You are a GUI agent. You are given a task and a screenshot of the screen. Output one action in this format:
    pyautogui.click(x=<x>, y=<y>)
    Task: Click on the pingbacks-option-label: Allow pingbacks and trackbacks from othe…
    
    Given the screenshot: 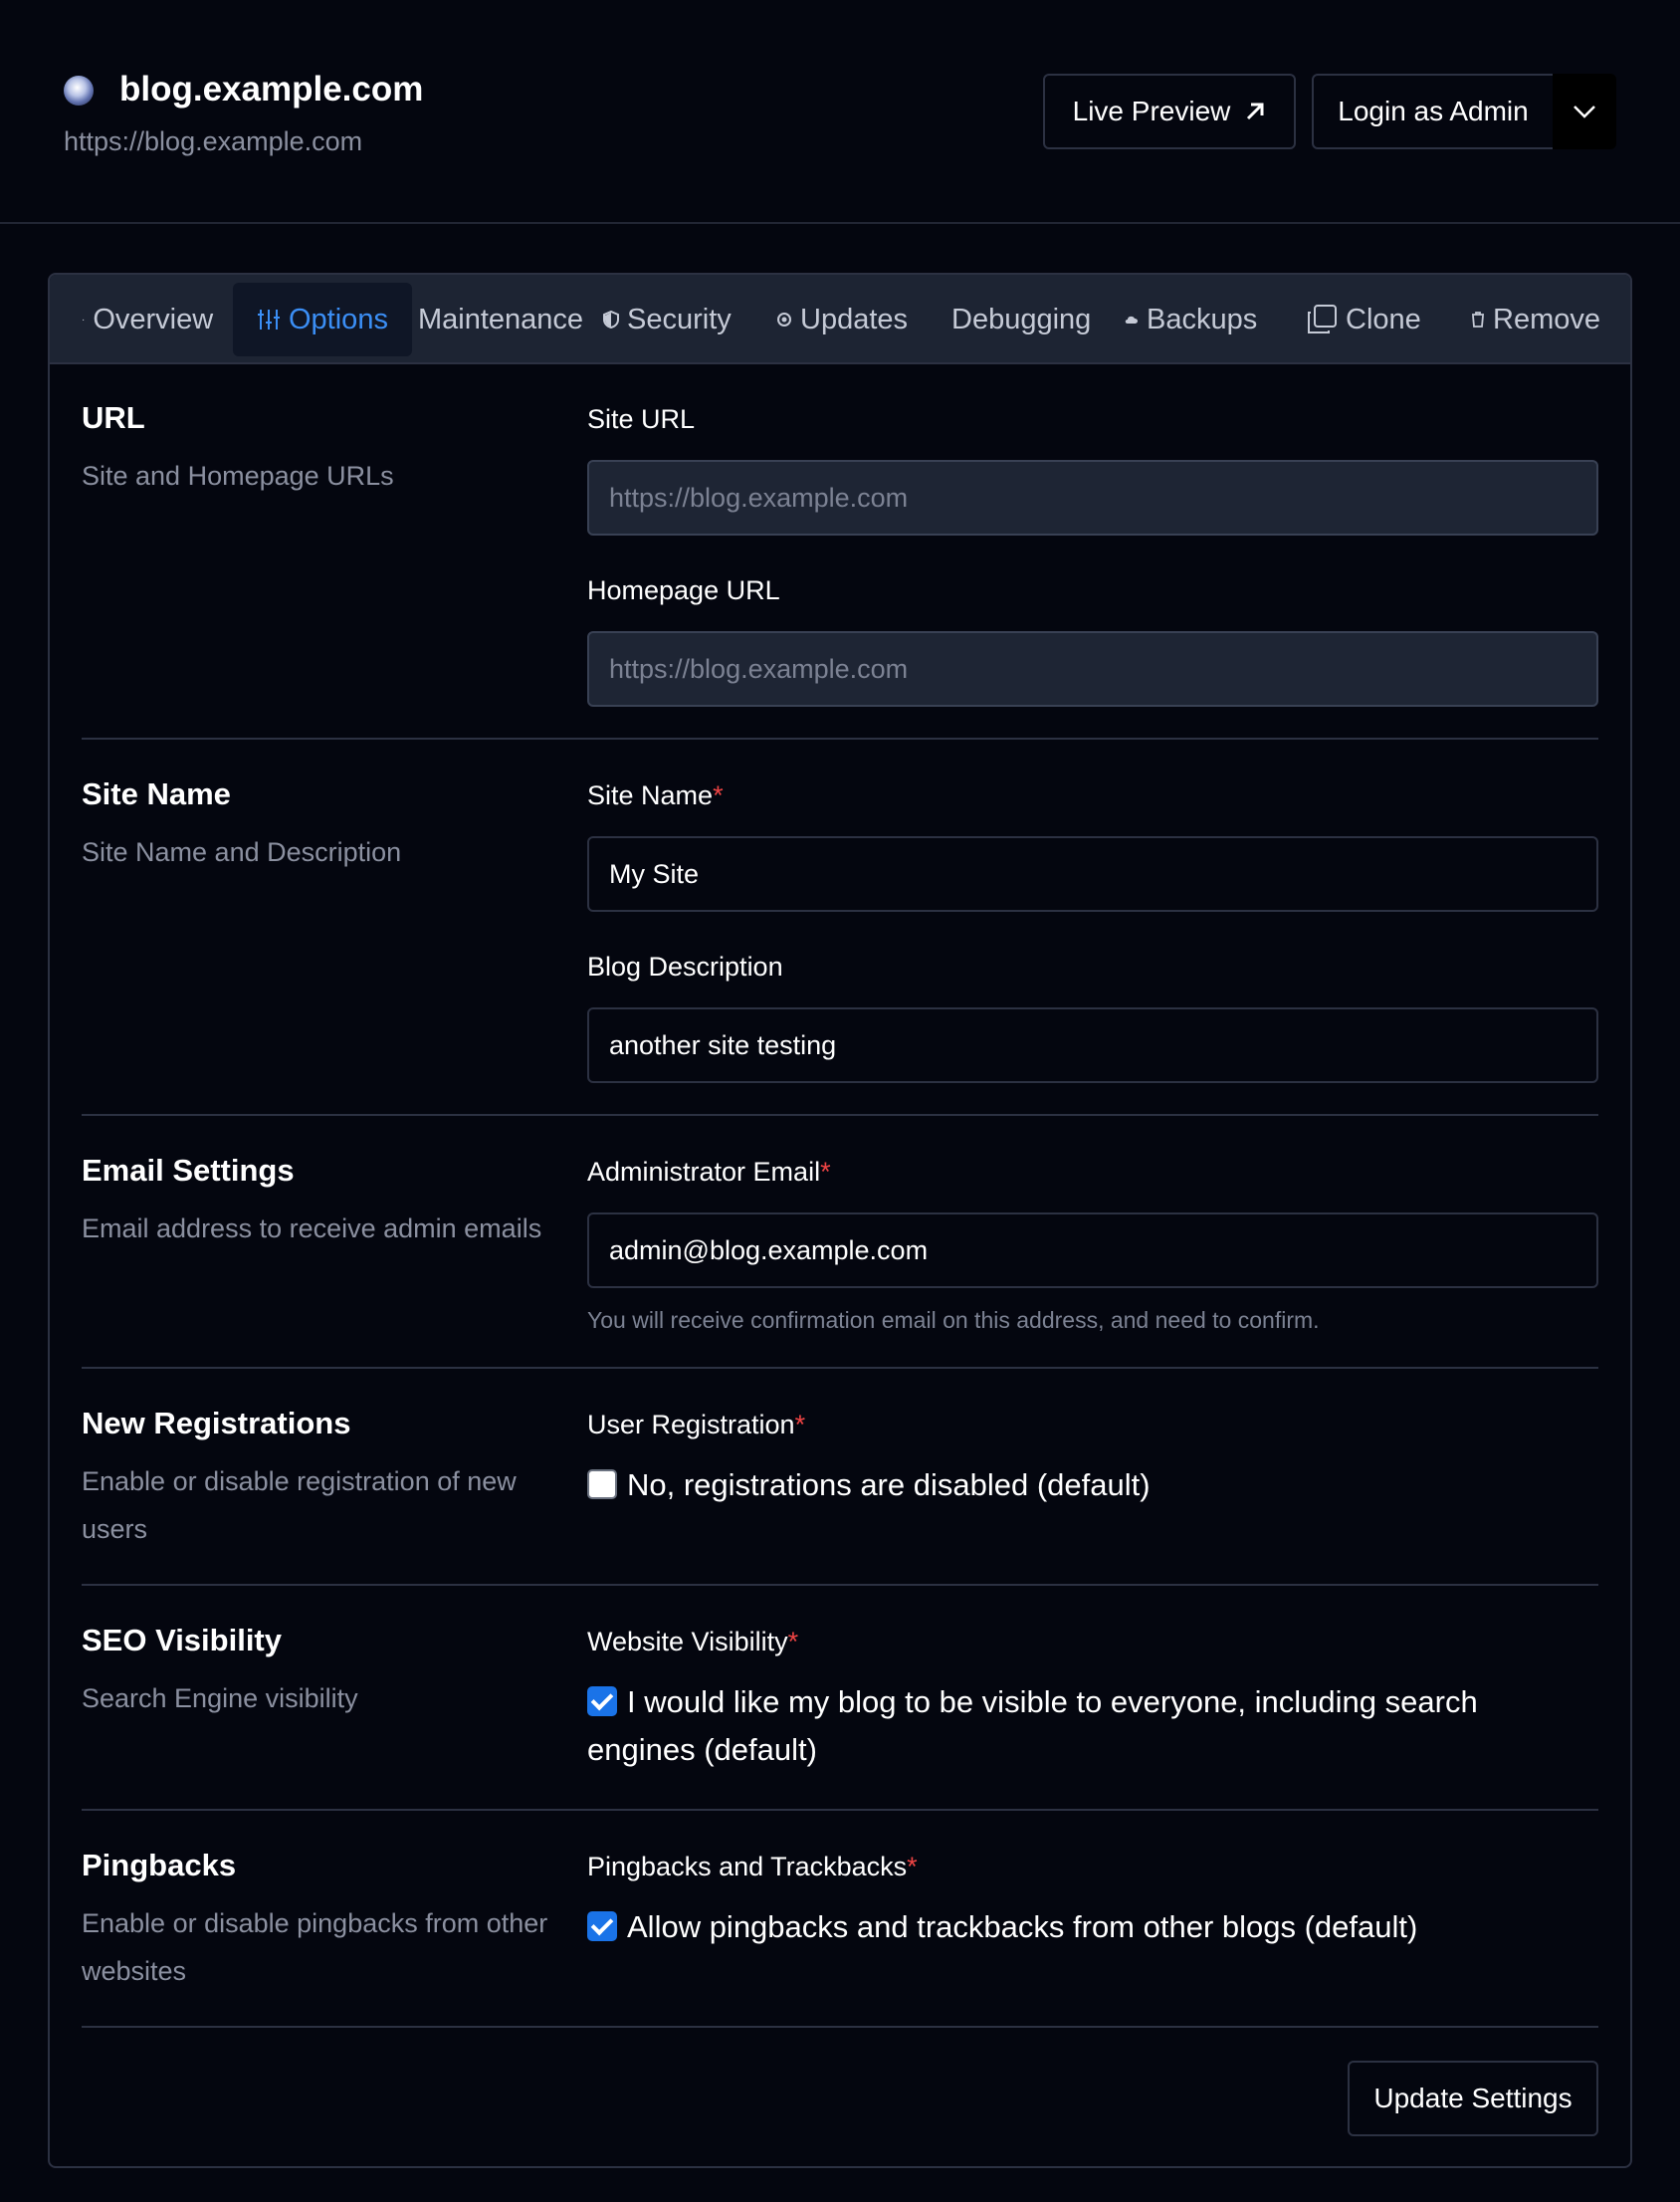 What is the action you would take?
    pyautogui.click(x=1022, y=1926)
    